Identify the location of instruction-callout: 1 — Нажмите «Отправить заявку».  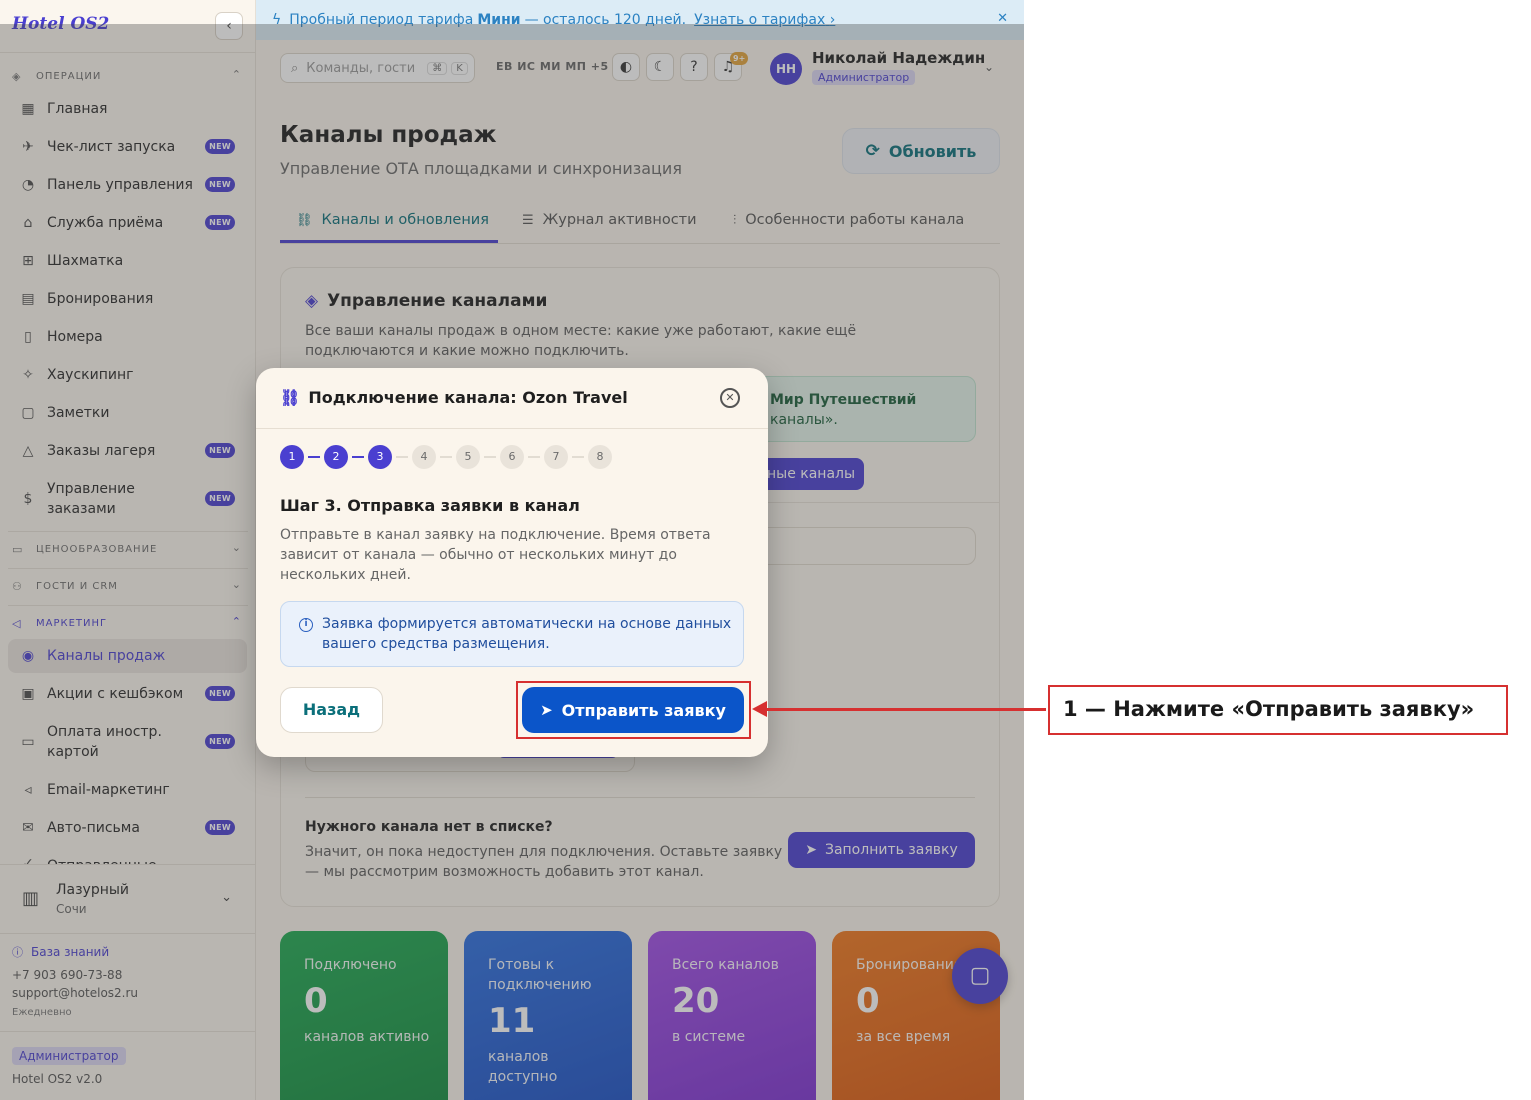
(1278, 710).